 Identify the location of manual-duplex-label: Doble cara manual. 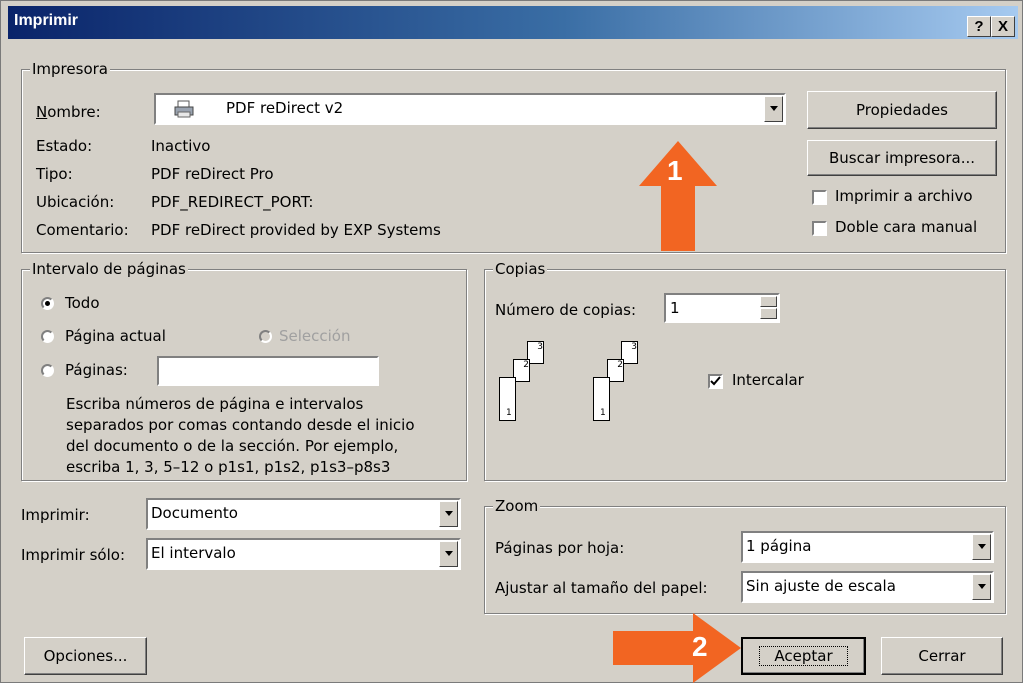
(906, 227).